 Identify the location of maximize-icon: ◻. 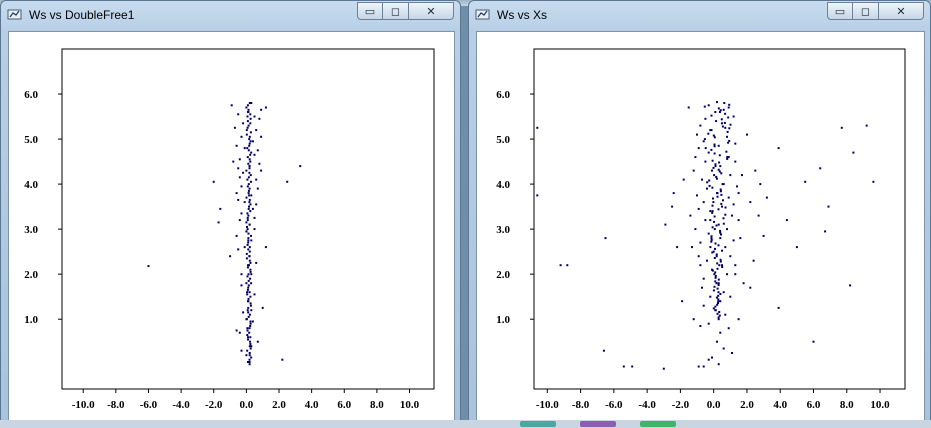
(395, 11).